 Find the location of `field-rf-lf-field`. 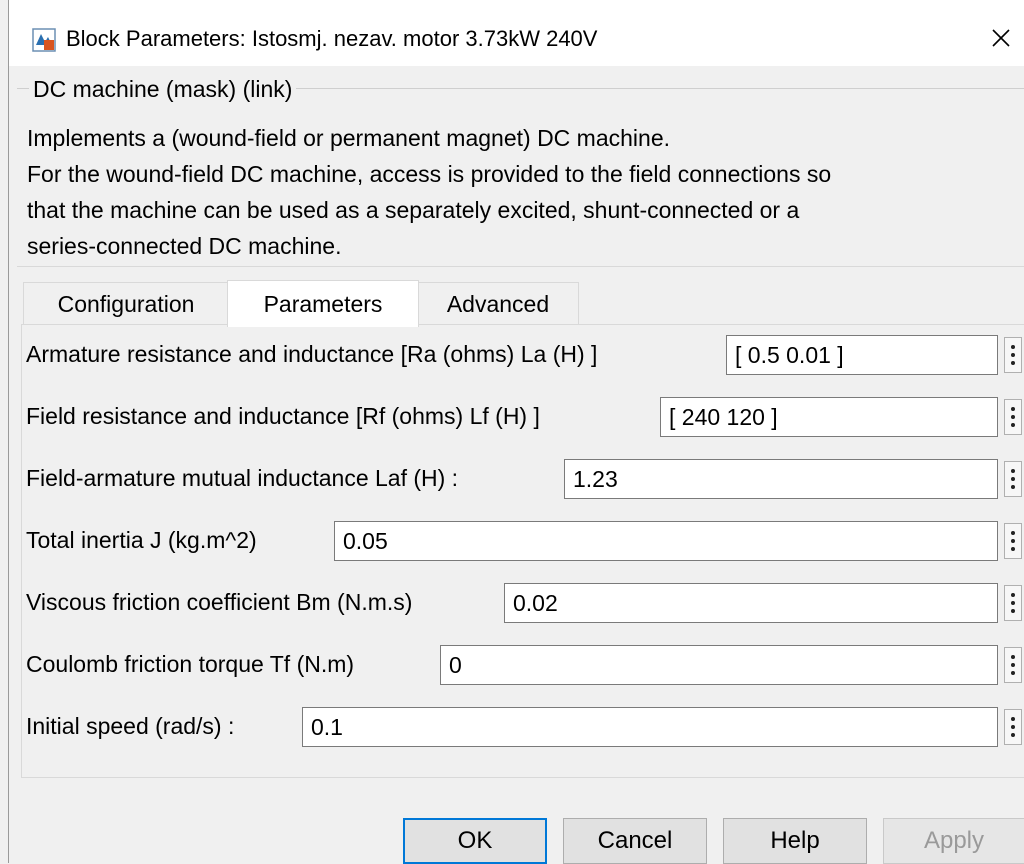

field-rf-lf-field is located at coordinates (829, 417).